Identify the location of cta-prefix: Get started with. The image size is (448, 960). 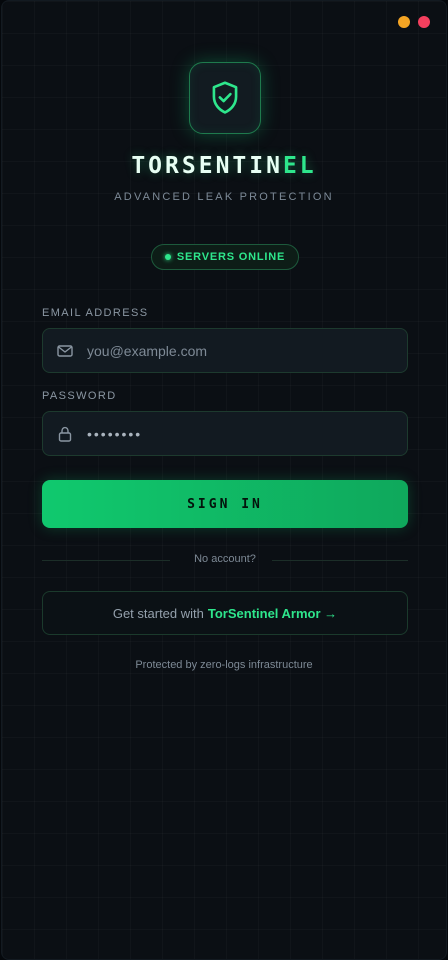
(158, 613).